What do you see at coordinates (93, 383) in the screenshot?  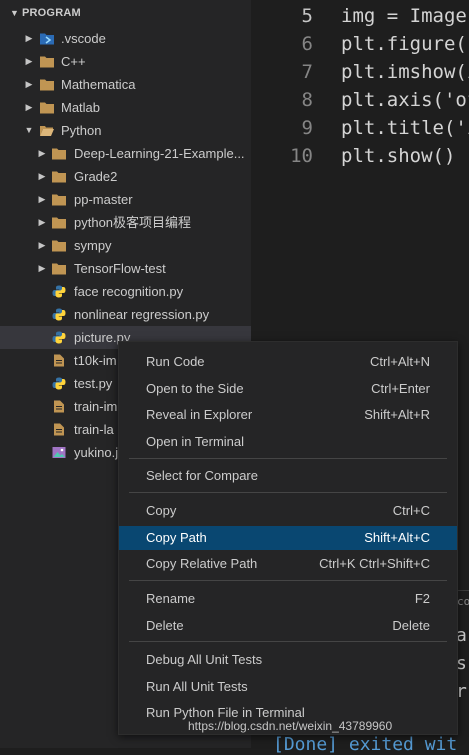 I see `tree-item-label: test.py` at bounding box center [93, 383].